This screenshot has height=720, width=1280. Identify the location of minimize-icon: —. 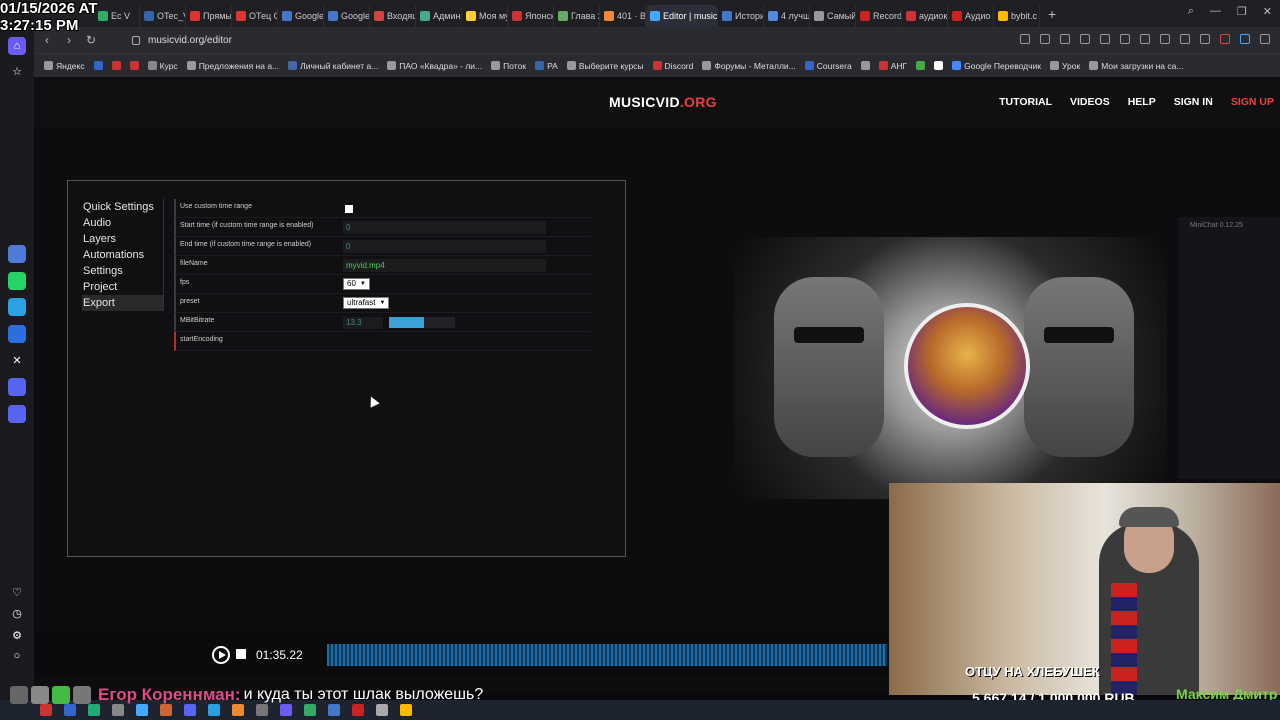
(1215, 11).